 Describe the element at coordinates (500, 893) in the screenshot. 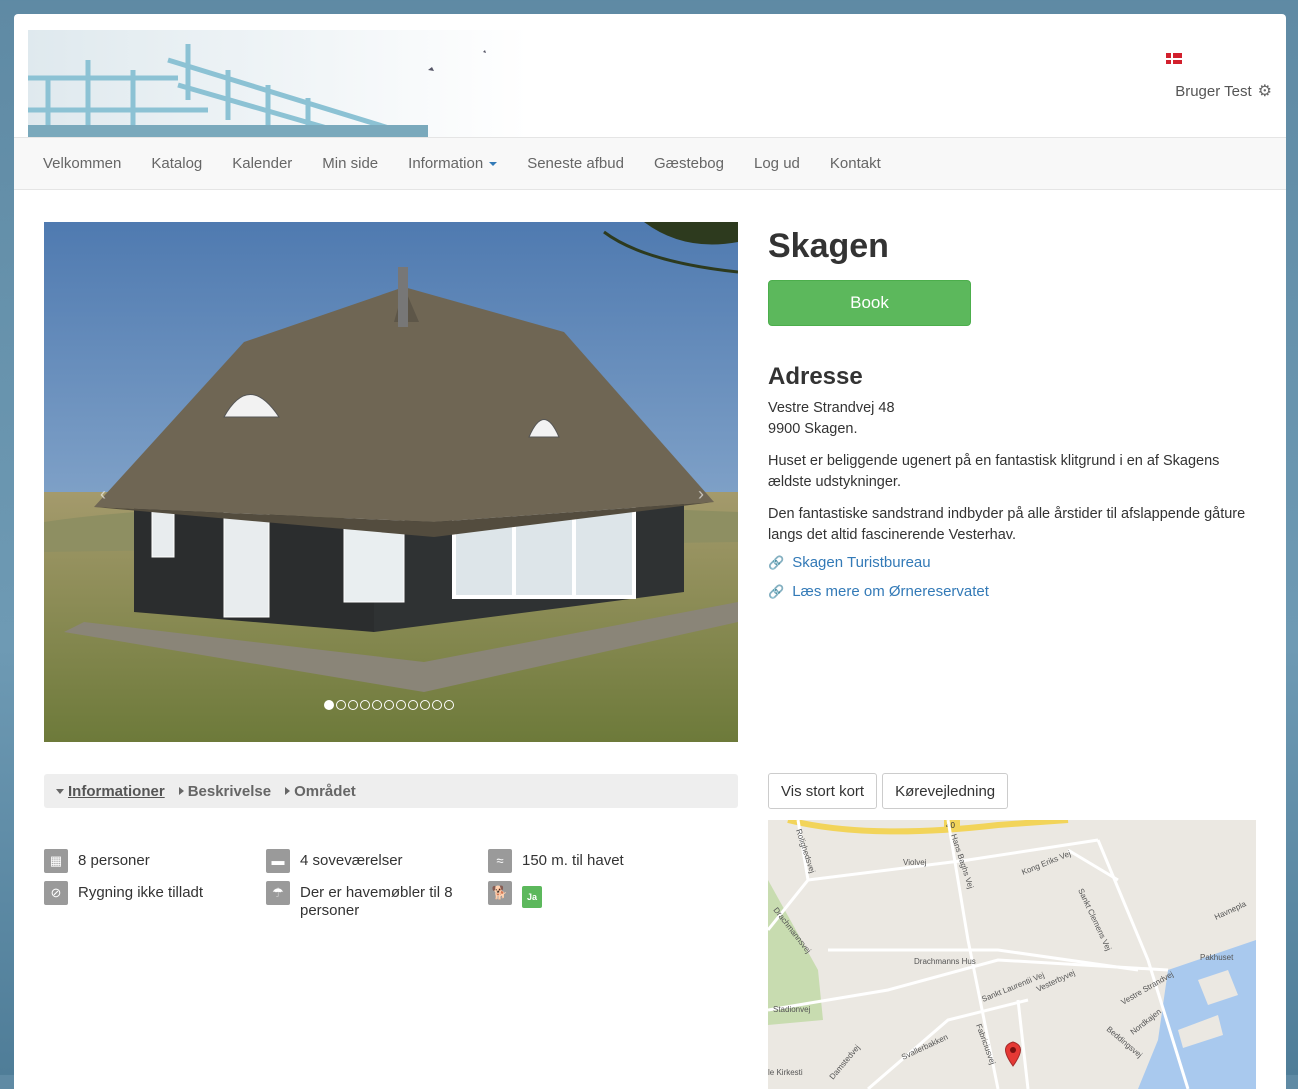

I see `dog-icon: 🐕` at that location.